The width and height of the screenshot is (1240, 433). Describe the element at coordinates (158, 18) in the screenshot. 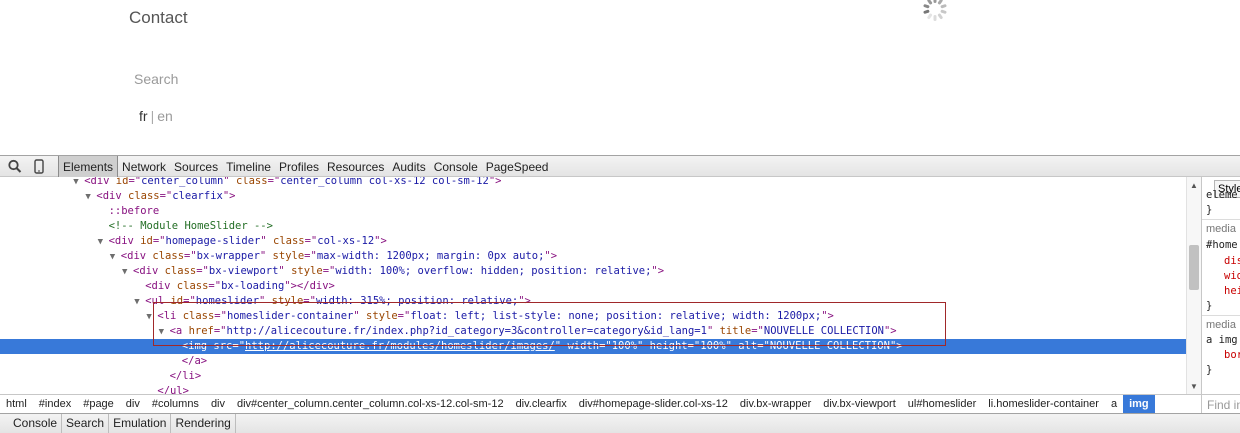

I see `contact-link: Contact` at that location.